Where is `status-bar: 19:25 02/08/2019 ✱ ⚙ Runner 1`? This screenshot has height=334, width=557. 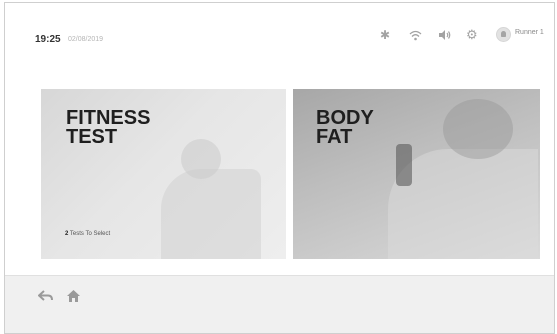
status-bar: 19:25 02/08/2019 ✱ ⚙ Runner 1 is located at coordinates (279, 25).